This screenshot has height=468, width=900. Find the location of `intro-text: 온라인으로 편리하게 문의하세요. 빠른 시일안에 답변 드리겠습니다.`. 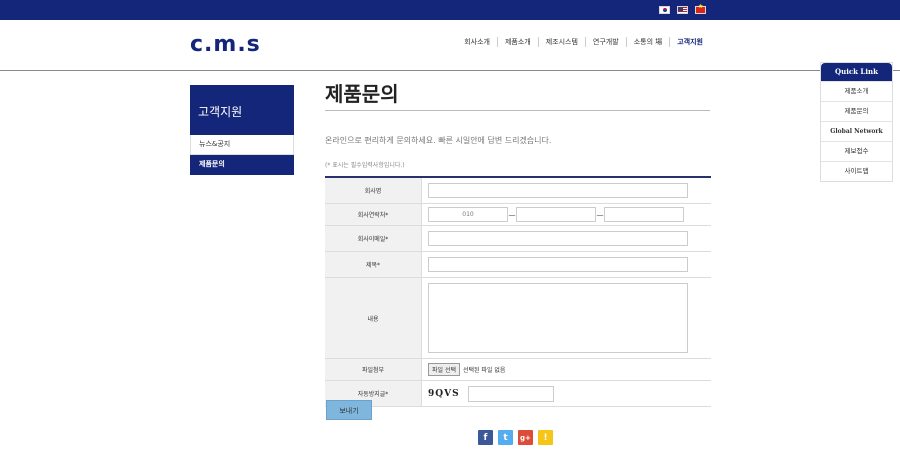

intro-text: 온라인으로 편리하게 문의하세요. 빠른 시일안에 답변 드리겠습니다. is located at coordinates (438, 140).